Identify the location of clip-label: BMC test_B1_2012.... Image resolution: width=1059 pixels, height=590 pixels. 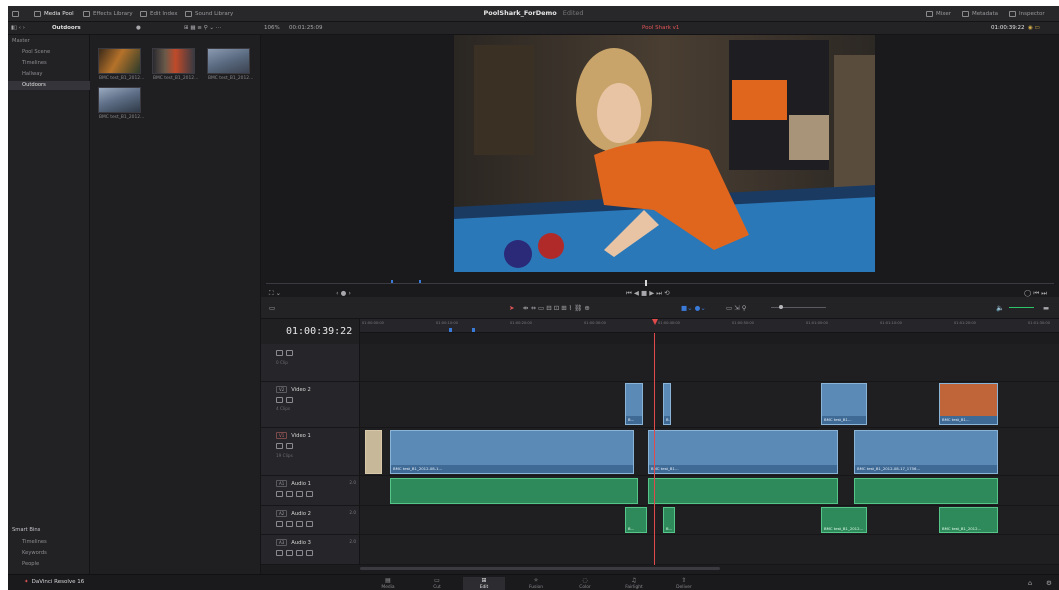
(122, 117).